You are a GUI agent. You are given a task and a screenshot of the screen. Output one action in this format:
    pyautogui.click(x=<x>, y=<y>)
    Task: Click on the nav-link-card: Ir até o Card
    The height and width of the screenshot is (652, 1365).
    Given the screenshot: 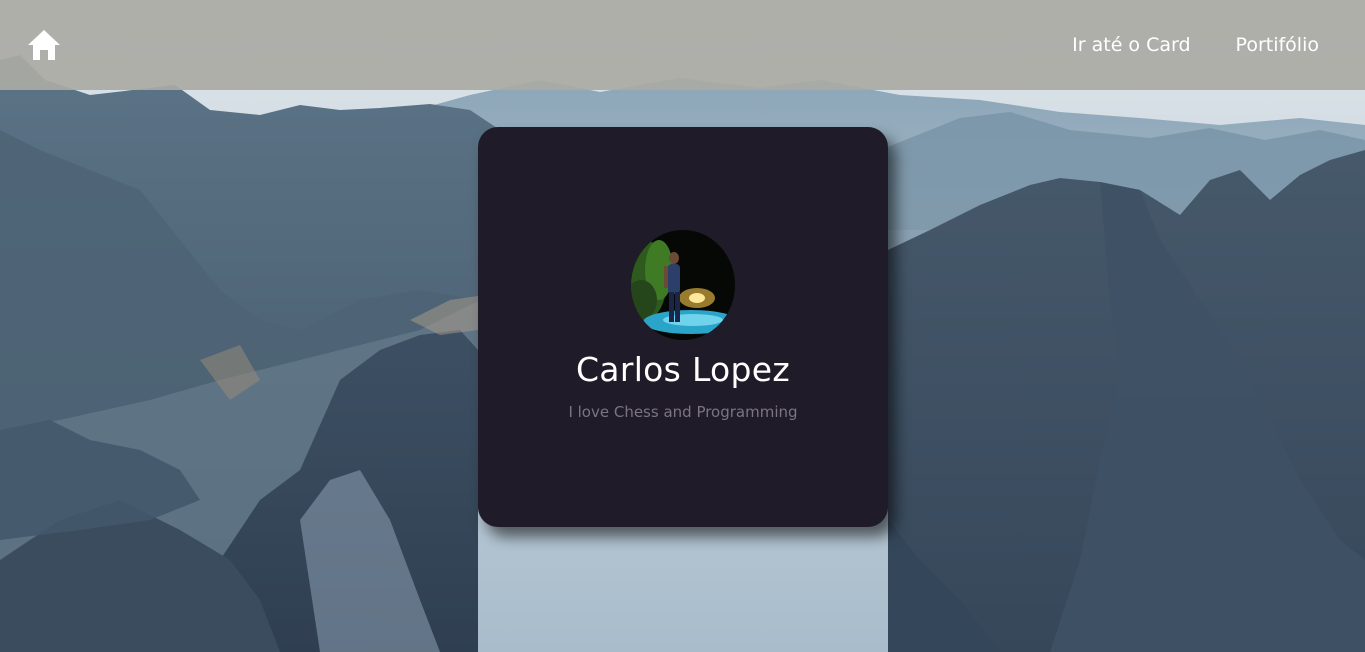 What is the action you would take?
    pyautogui.click(x=1131, y=45)
    